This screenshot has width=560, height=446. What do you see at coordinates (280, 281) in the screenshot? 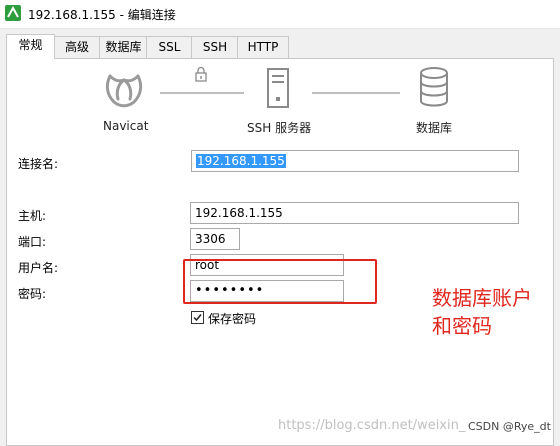
I see `credentials-highlight-box` at bounding box center [280, 281].